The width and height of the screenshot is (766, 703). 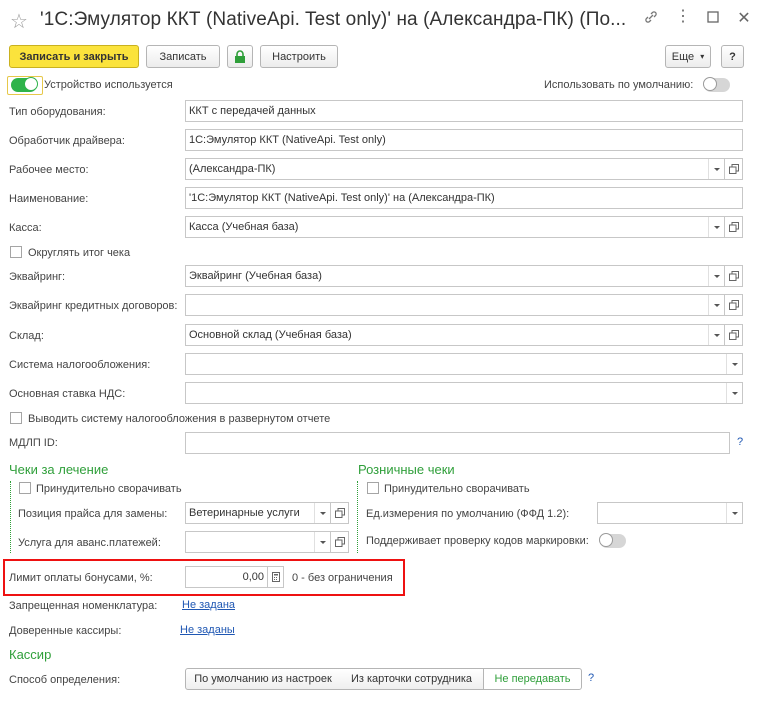 I want to click on equipment-type-field: ККТ с передачей данных, so click(x=464, y=111).